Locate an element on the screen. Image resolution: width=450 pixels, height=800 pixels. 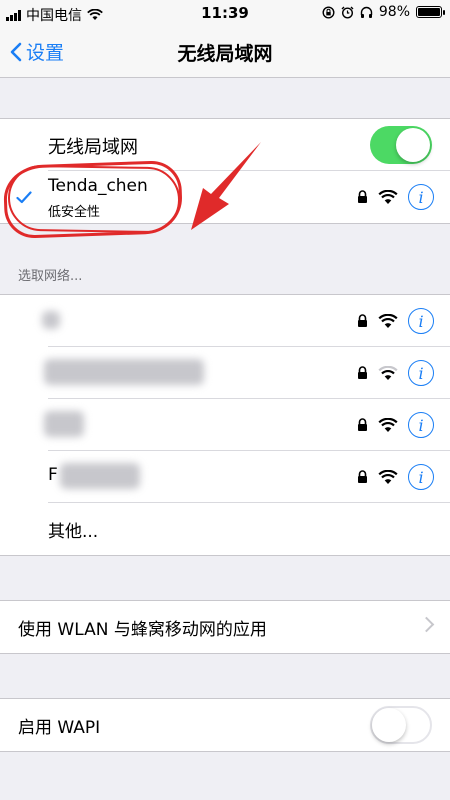
wapi-label: 启用 WAPI is located at coordinates (59, 728).